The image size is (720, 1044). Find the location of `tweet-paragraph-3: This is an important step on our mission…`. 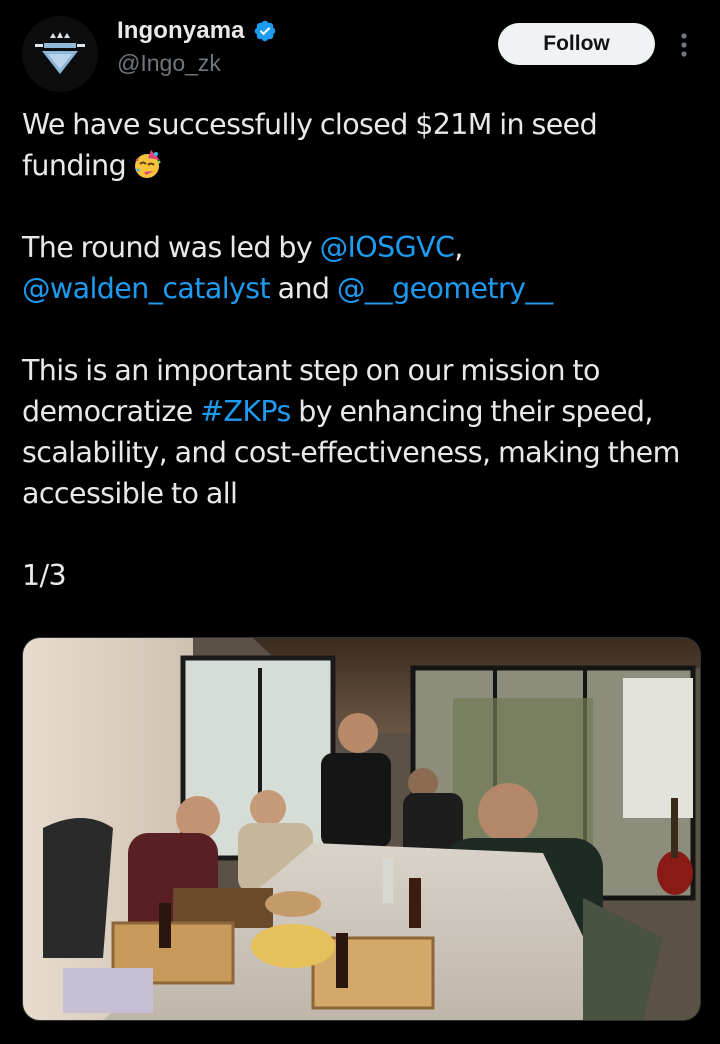

tweet-paragraph-3: This is an important step on our mission… is located at coordinates (362, 432).